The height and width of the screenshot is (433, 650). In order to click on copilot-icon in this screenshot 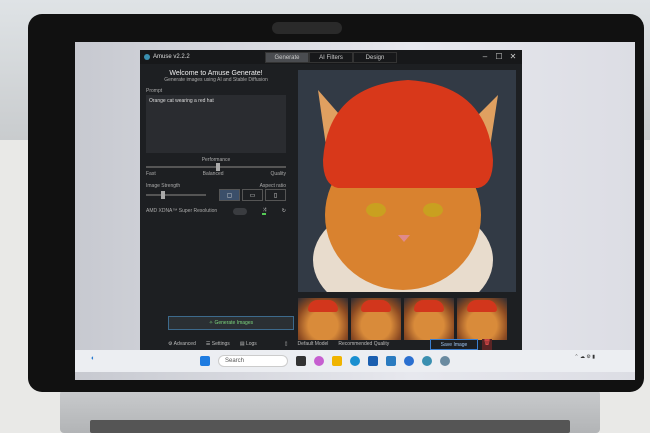, I will do `click(319, 361)`.